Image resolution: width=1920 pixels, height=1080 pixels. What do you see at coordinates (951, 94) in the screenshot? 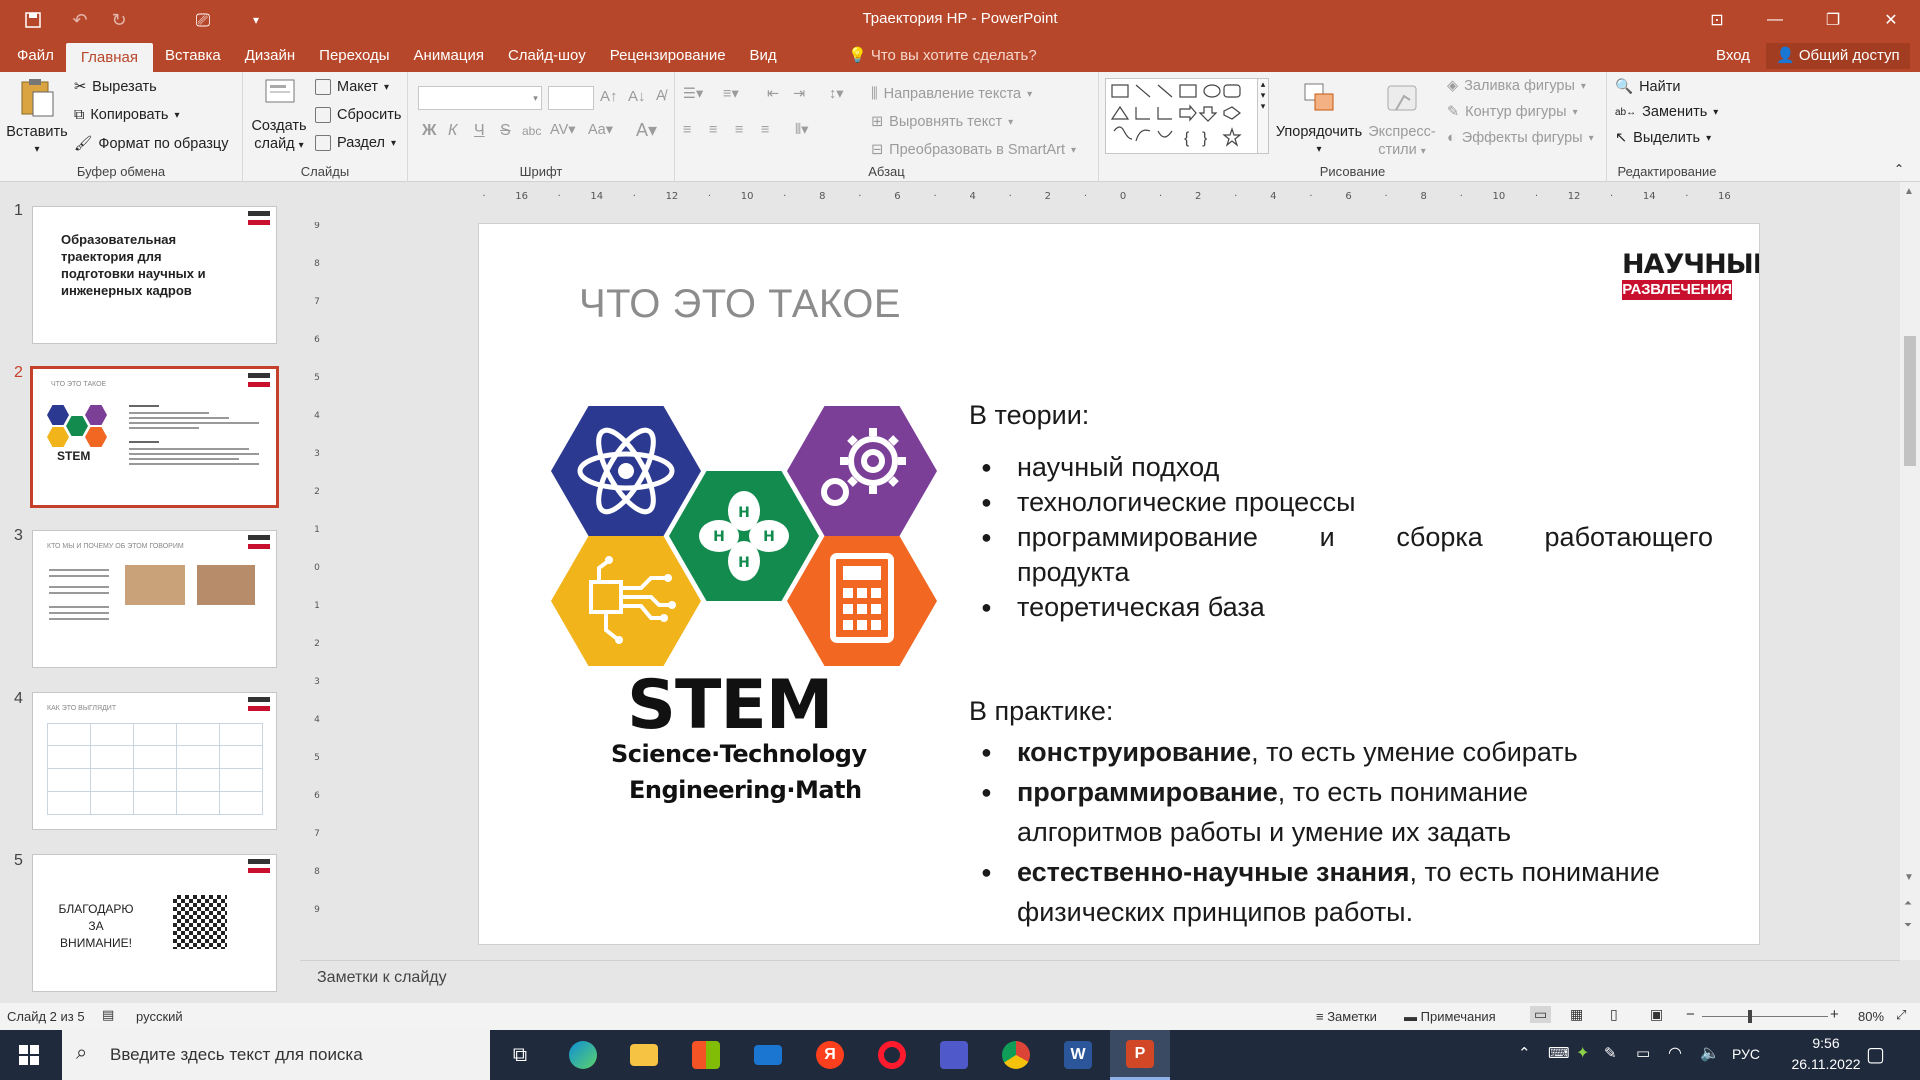
I see `text-direction-button: ⫼ Направление текста ▾` at bounding box center [951, 94].